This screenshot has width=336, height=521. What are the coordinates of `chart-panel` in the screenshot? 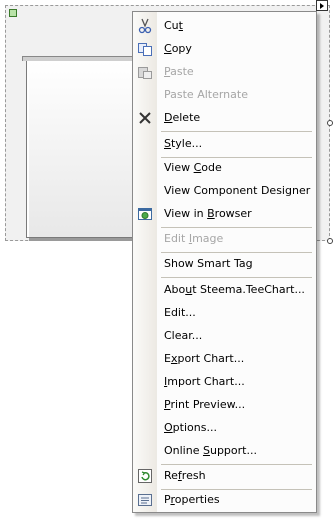 It's located at (85, 147).